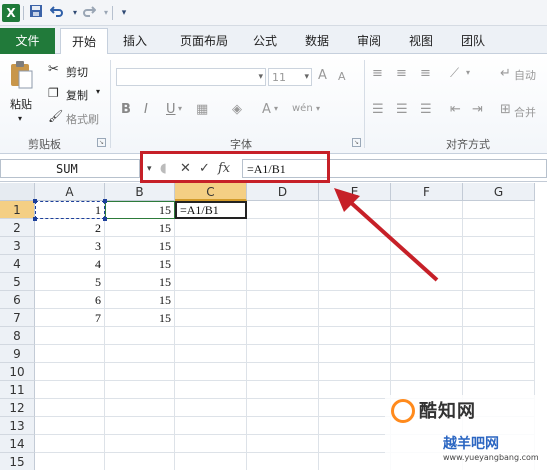  I want to click on watermark-logo-icon, so click(403, 411).